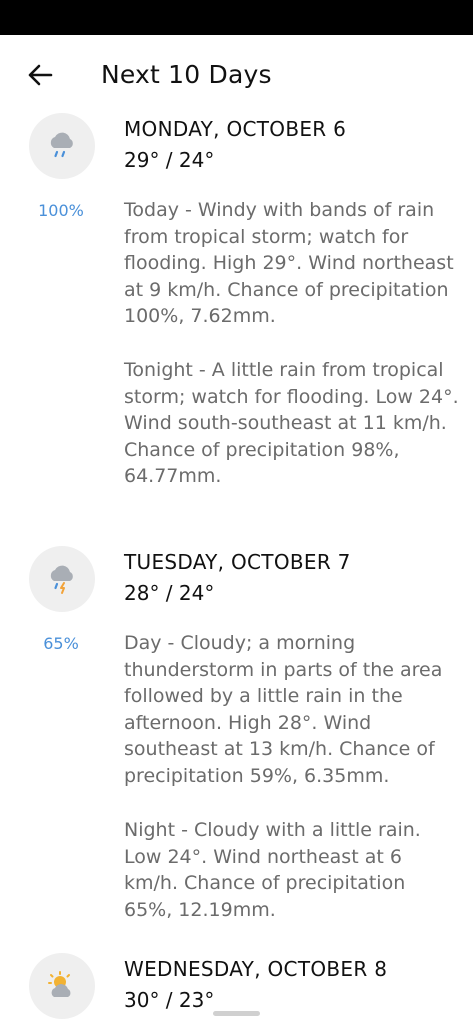  Describe the element at coordinates (236, 1013) in the screenshot. I see `home-indicator` at that location.